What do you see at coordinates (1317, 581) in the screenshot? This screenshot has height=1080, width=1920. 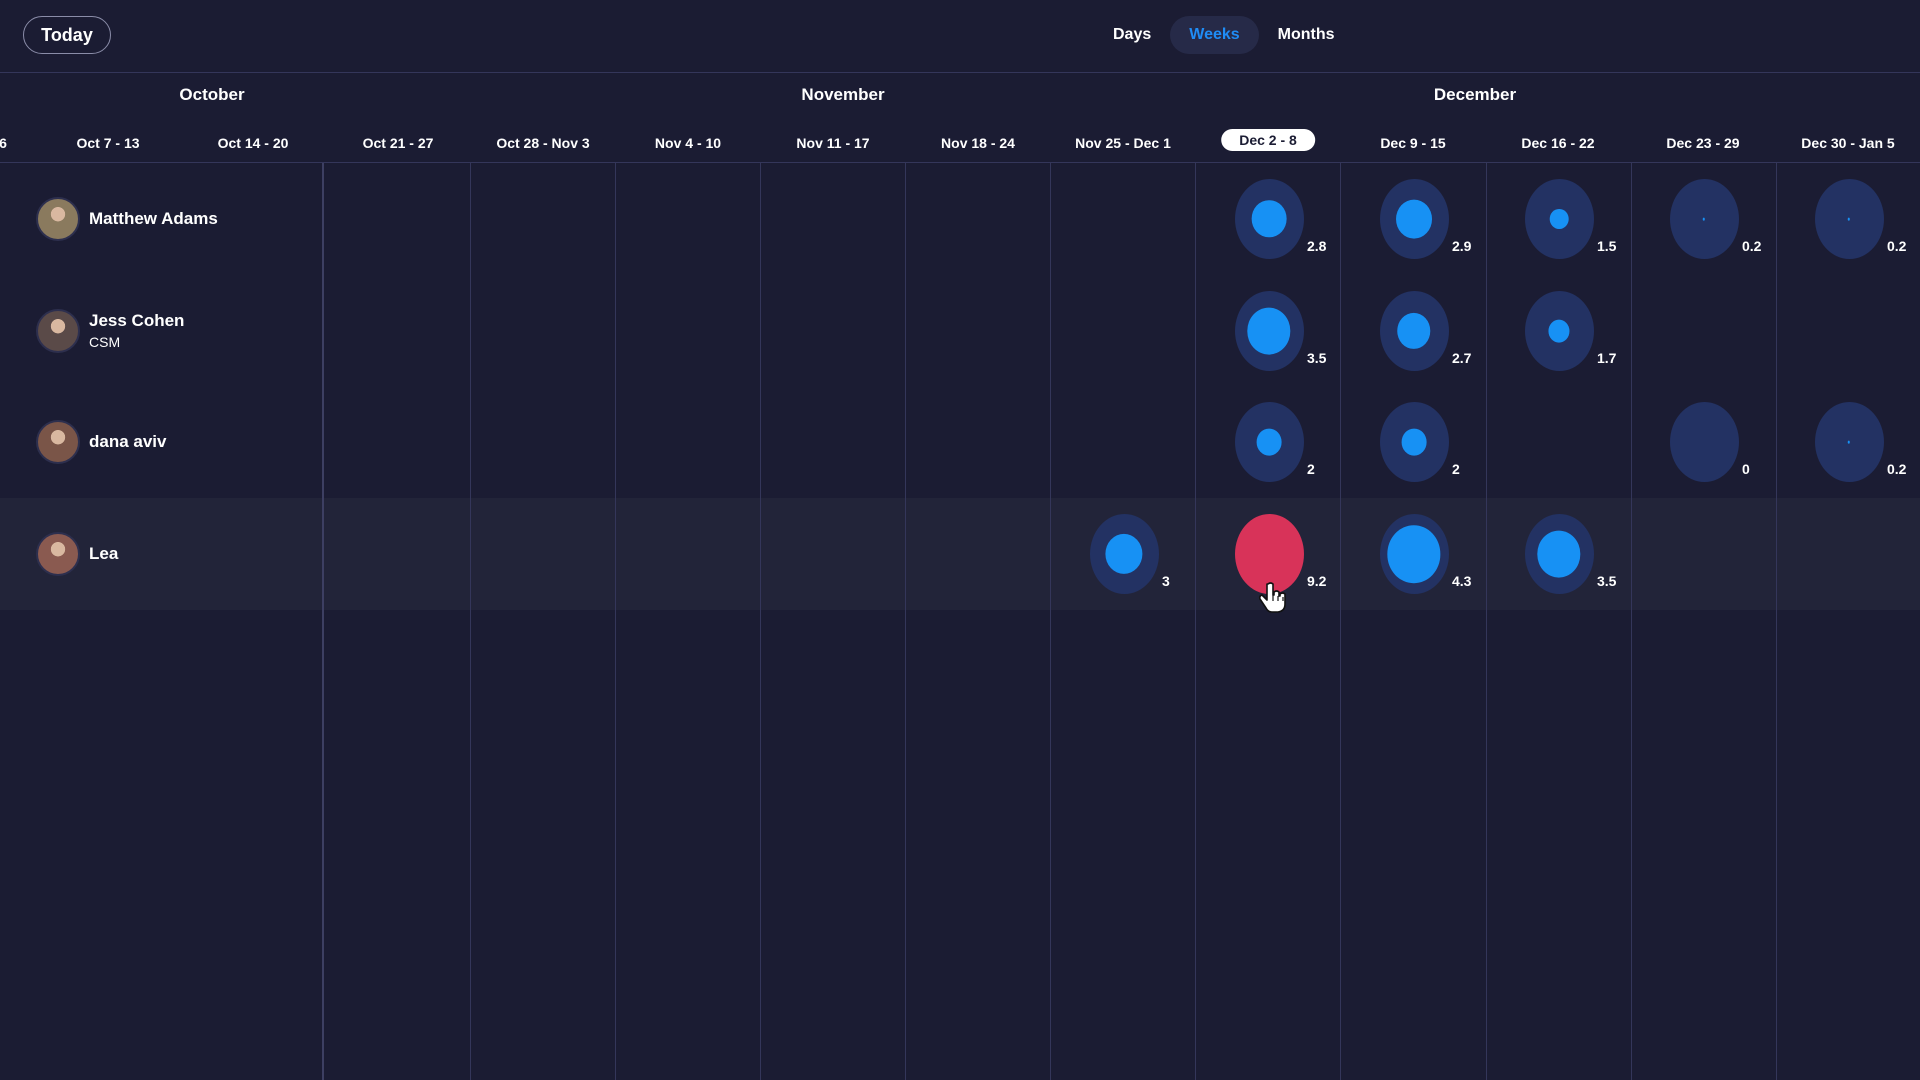 I see `allocation-value: 9.2` at bounding box center [1317, 581].